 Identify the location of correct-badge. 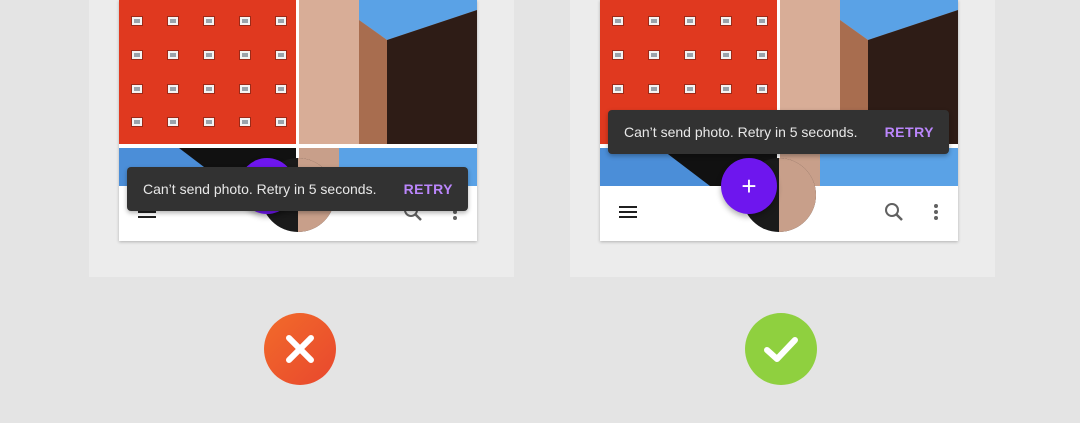
(781, 349).